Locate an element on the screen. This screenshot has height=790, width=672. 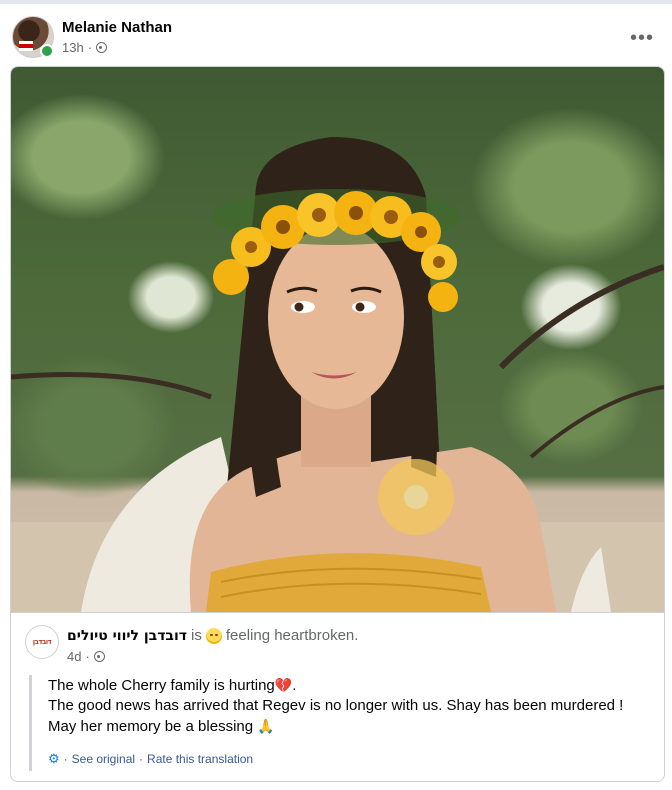
see-original-link: See original is located at coordinates (103, 759).